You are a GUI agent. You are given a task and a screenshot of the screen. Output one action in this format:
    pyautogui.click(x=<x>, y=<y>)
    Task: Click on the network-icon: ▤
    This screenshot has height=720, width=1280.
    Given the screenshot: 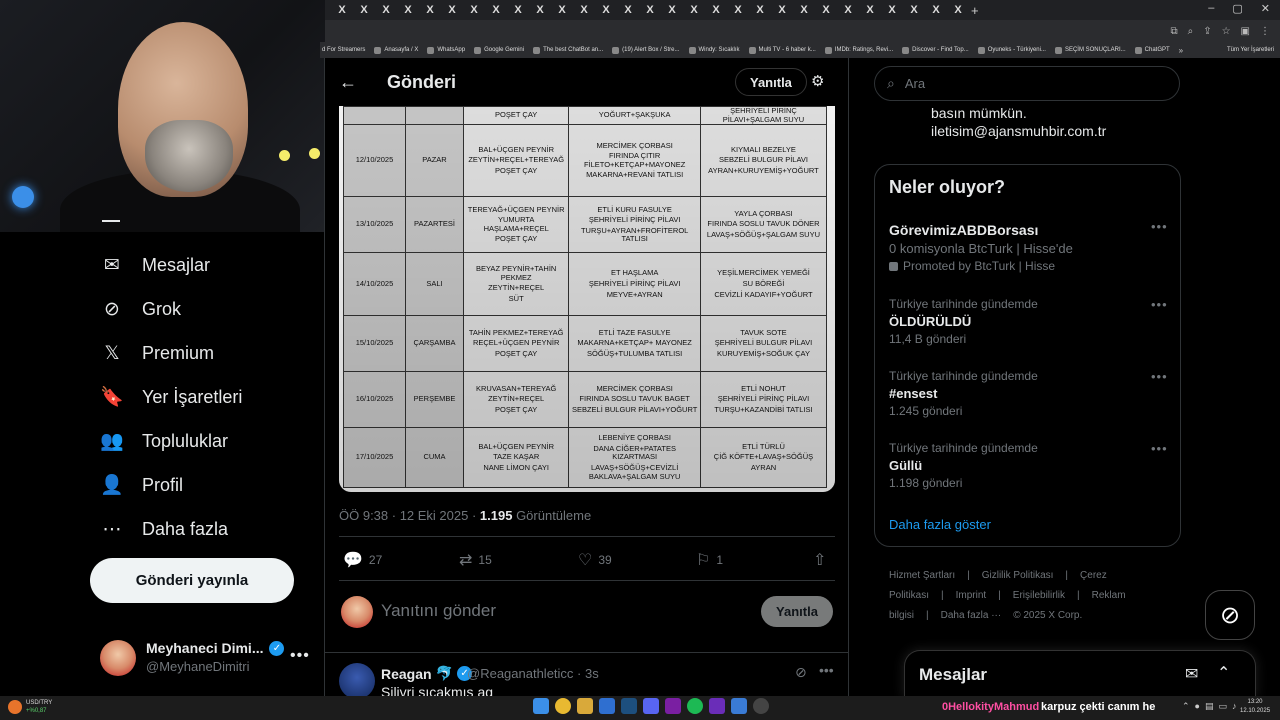 What is the action you would take?
    pyautogui.click(x=1209, y=706)
    